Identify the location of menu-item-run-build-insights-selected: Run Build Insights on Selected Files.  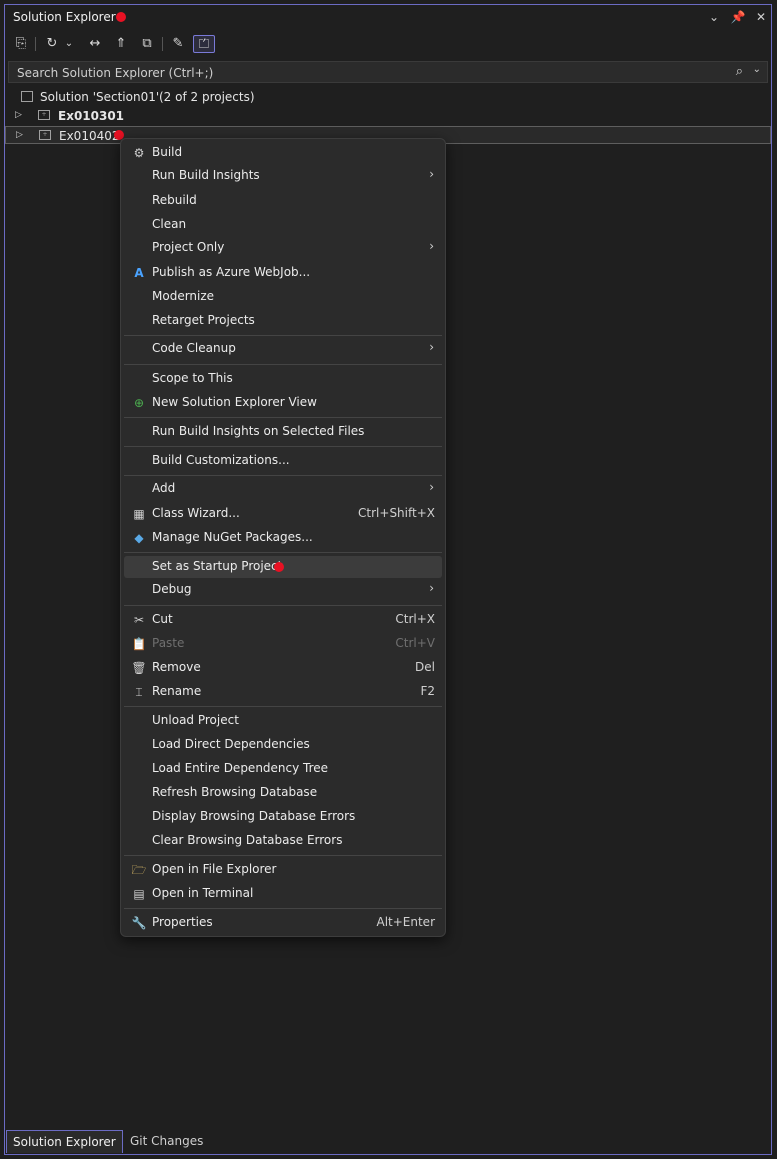
(283, 432).